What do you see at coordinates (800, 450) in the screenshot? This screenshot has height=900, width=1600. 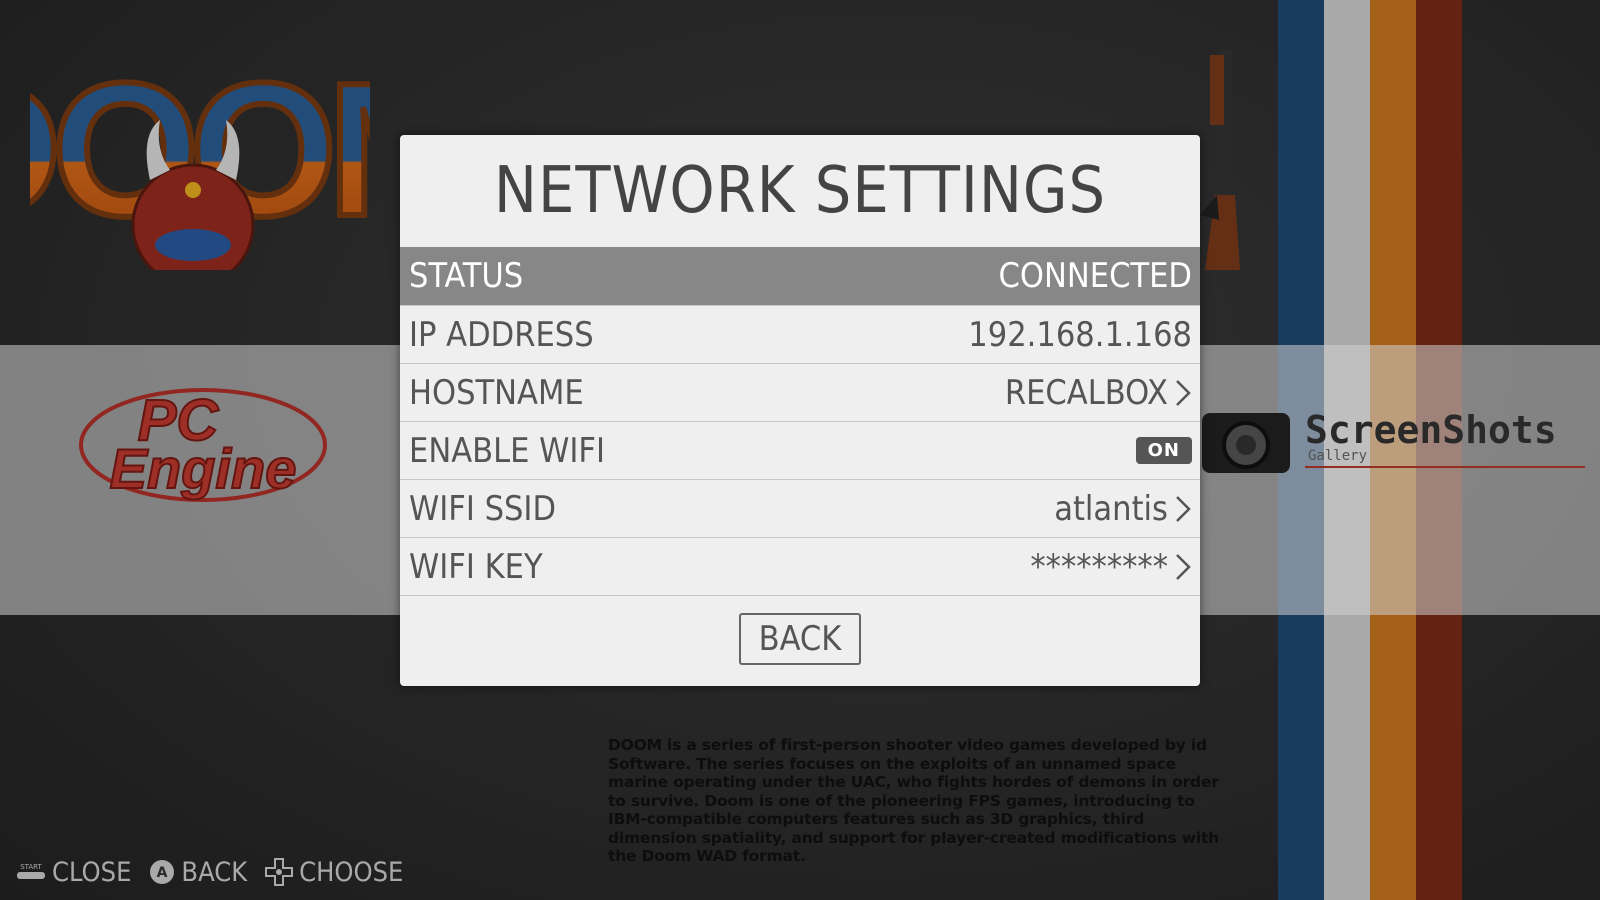 I see `menu-row-enable-wifi: ENABLE WIFI ON` at bounding box center [800, 450].